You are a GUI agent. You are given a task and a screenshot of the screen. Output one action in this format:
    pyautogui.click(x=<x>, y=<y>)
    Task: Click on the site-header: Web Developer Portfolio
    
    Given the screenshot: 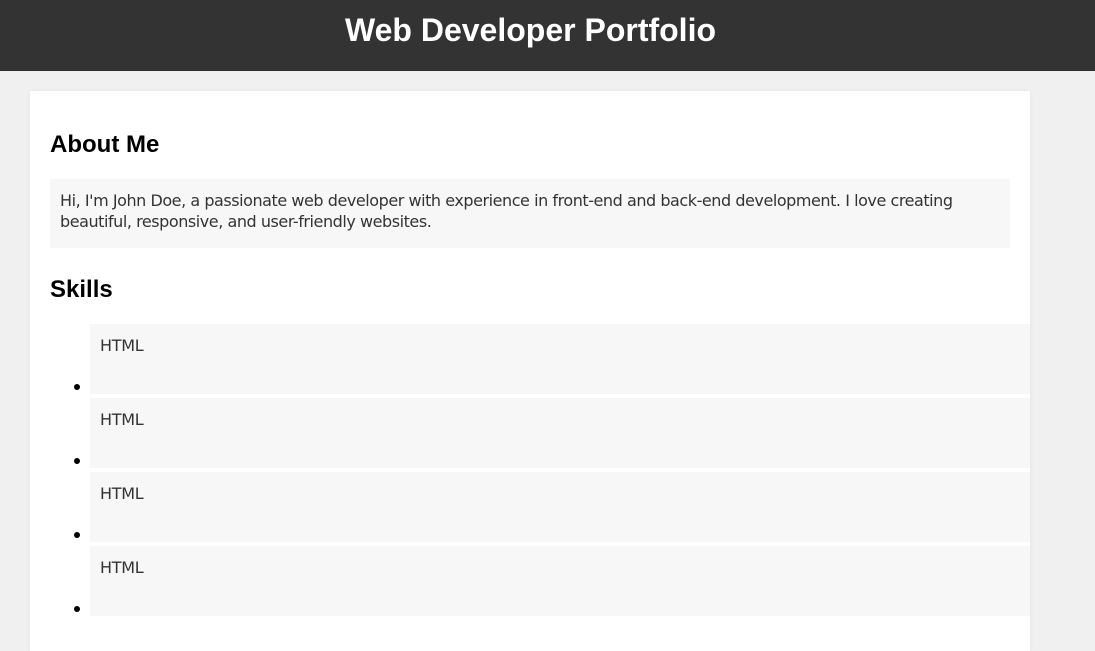 What is the action you would take?
    pyautogui.click(x=547, y=35)
    